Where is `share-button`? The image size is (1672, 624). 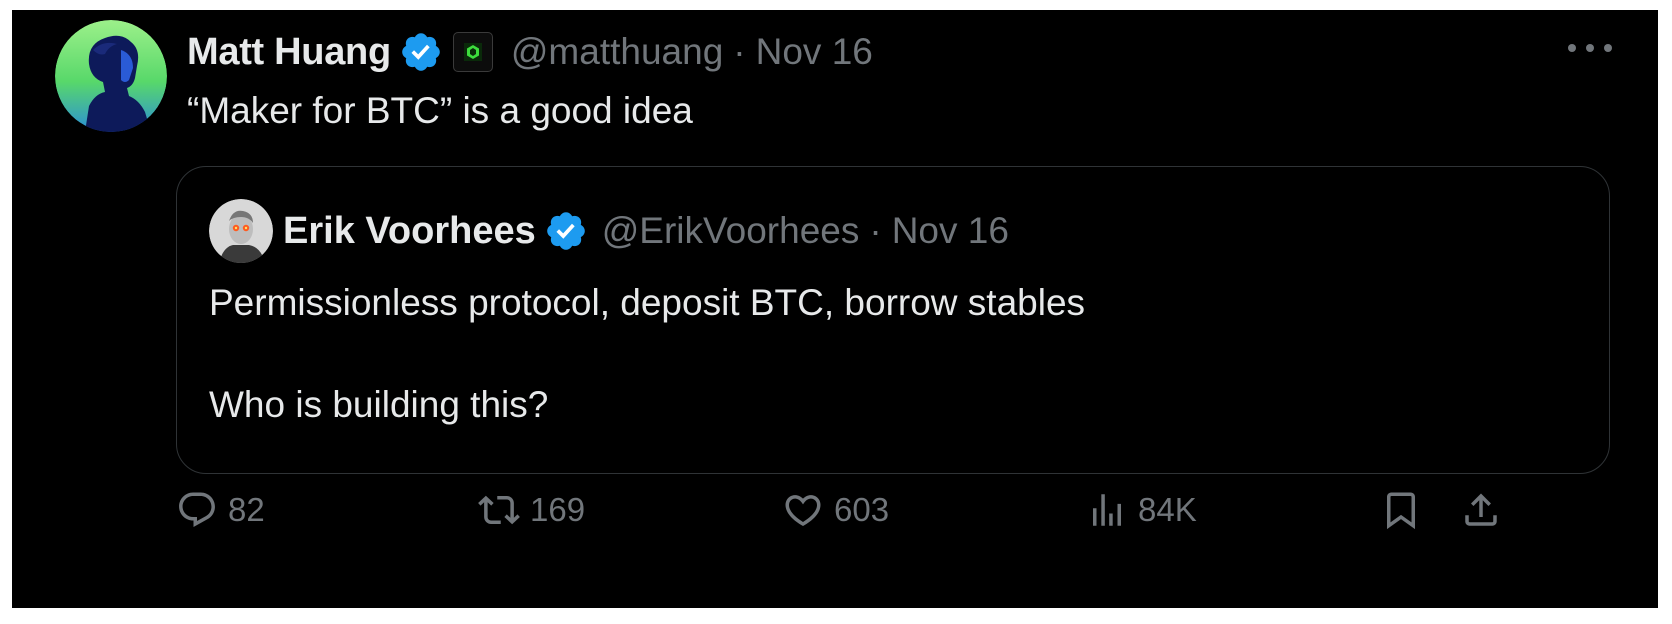
share-button is located at coordinates (1481, 510).